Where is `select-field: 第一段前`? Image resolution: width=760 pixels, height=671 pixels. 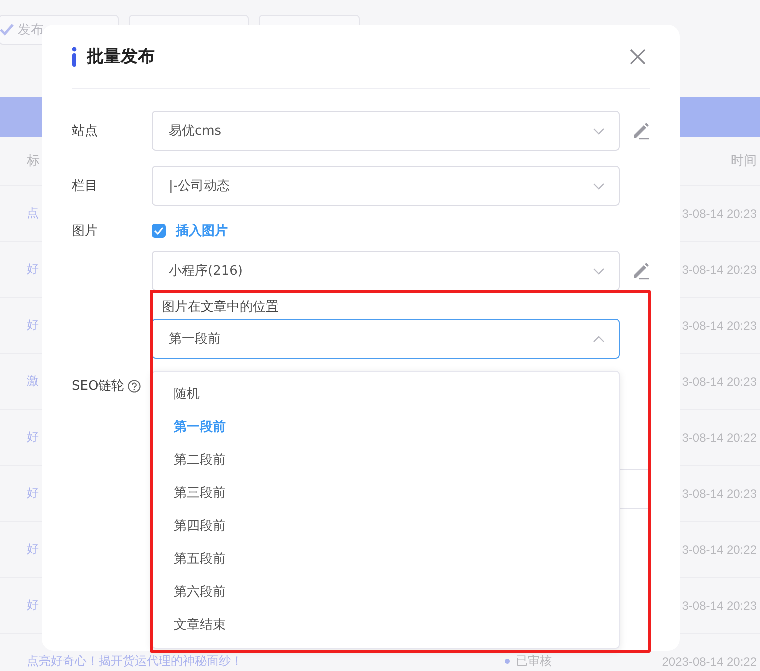
select-field: 第一段前 is located at coordinates (386, 339).